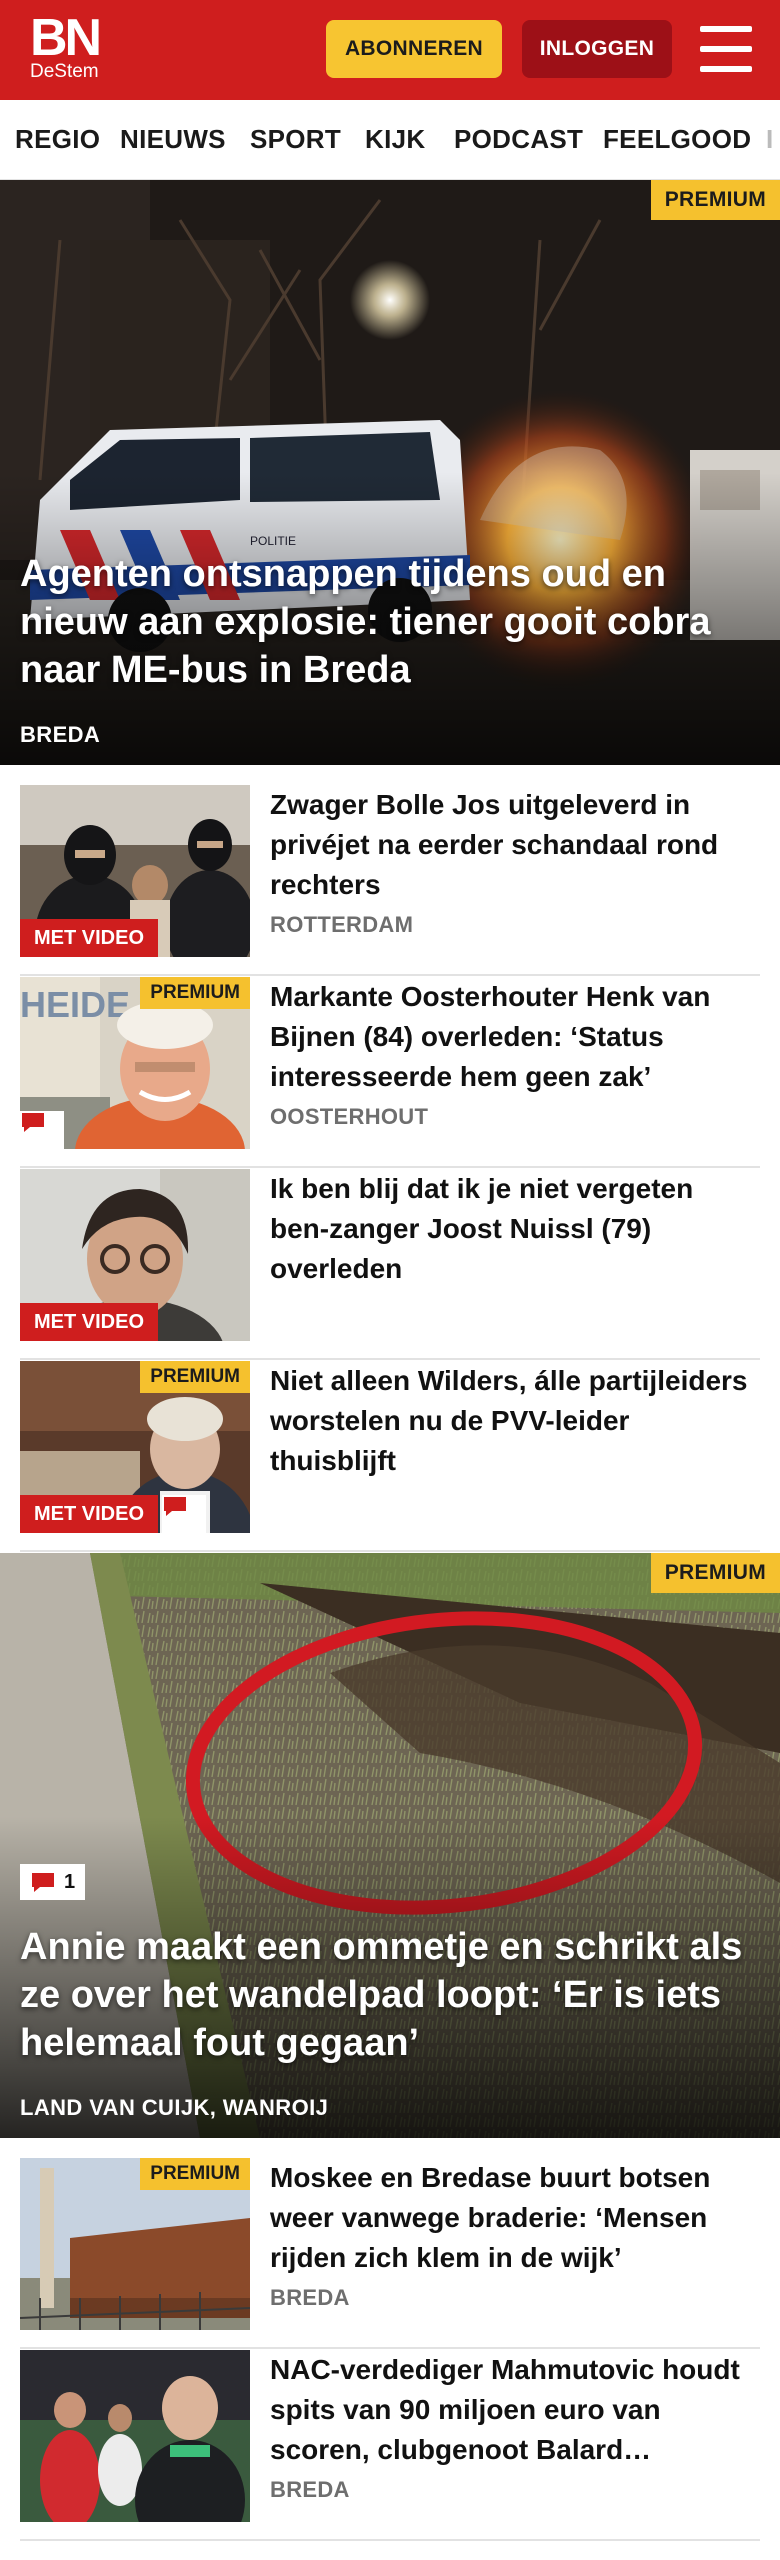 Image resolution: width=780 pixels, height=2560 pixels. What do you see at coordinates (135, 2436) in the screenshot?
I see `article-thumbnail` at bounding box center [135, 2436].